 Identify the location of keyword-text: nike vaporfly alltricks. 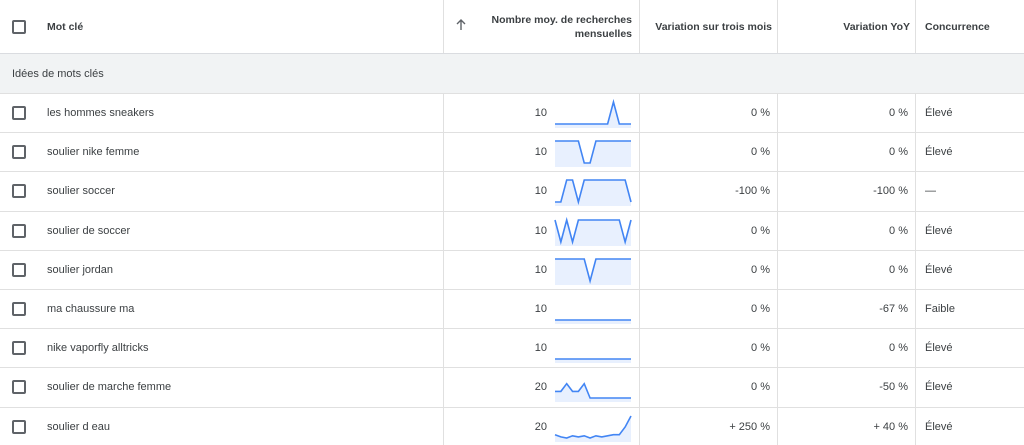
(98, 348).